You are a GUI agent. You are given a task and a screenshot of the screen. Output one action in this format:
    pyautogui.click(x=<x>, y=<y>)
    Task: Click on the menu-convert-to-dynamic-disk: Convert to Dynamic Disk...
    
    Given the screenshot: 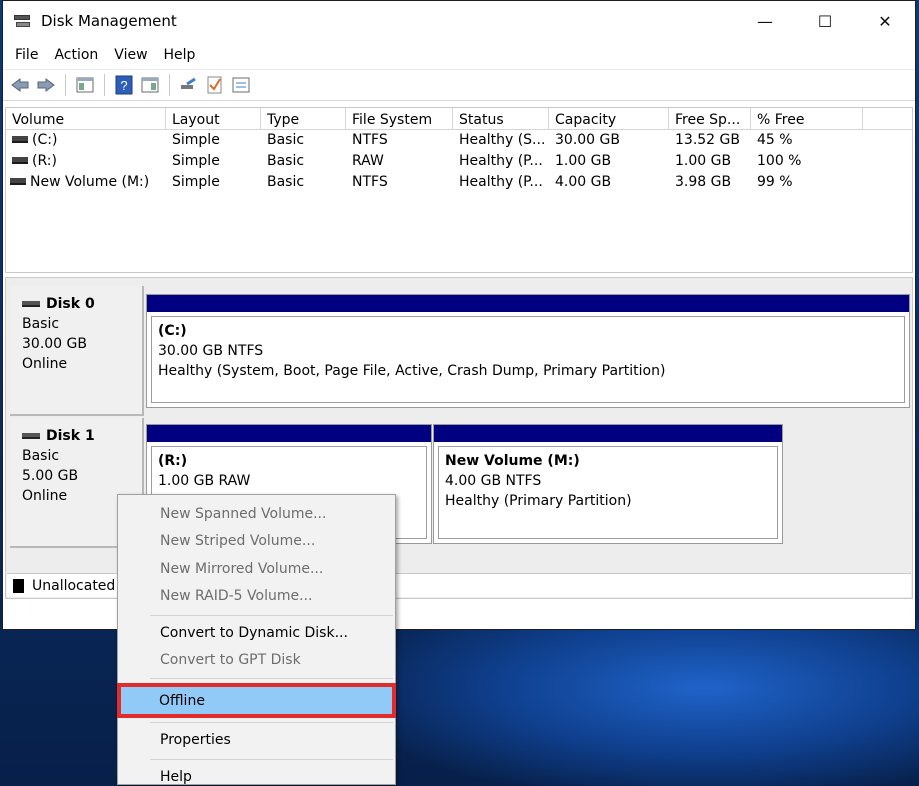 What is the action you would take?
    pyautogui.click(x=256, y=633)
    